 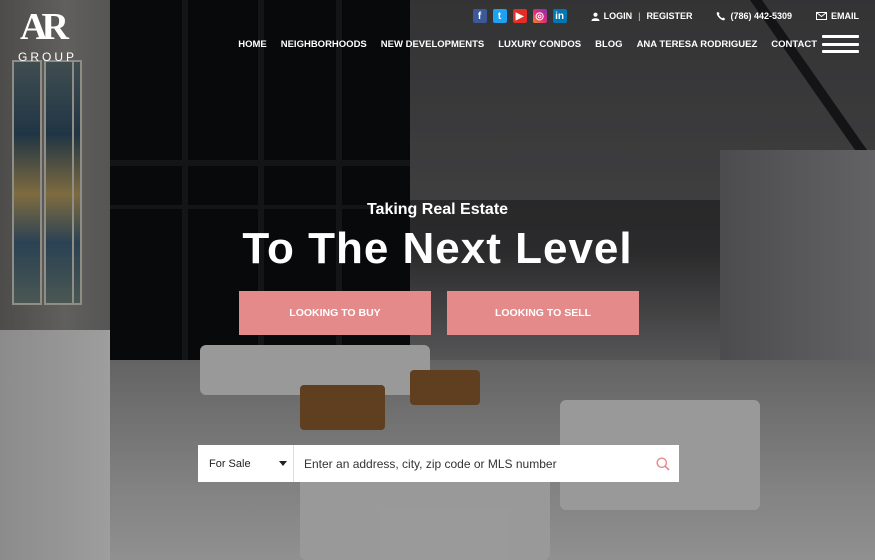 I want to click on user-icon, so click(x=595, y=16).